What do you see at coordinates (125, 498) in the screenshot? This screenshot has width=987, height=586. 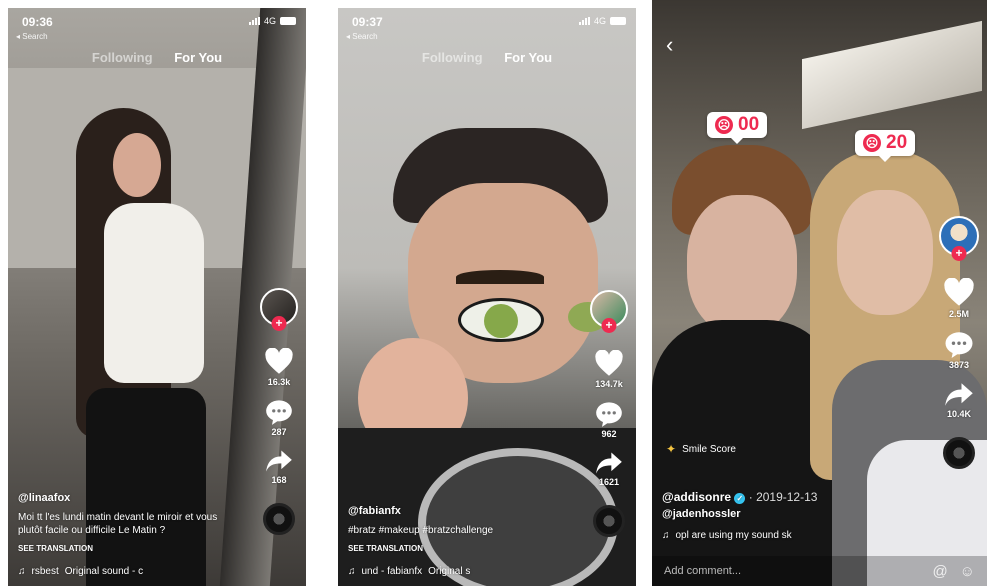 I see `creator-username: @linaafox` at bounding box center [125, 498].